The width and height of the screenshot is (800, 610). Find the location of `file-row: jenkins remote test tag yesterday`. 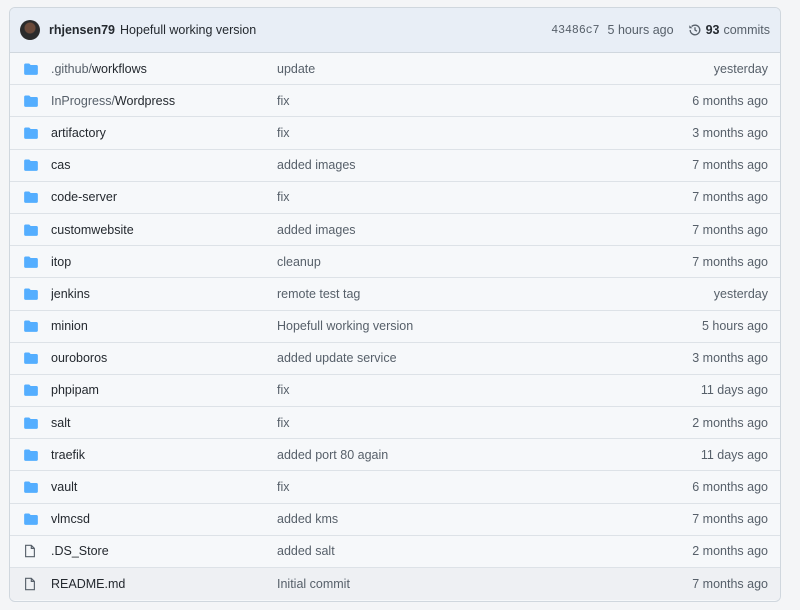

file-row: jenkins remote test tag yesterday is located at coordinates (395, 294).